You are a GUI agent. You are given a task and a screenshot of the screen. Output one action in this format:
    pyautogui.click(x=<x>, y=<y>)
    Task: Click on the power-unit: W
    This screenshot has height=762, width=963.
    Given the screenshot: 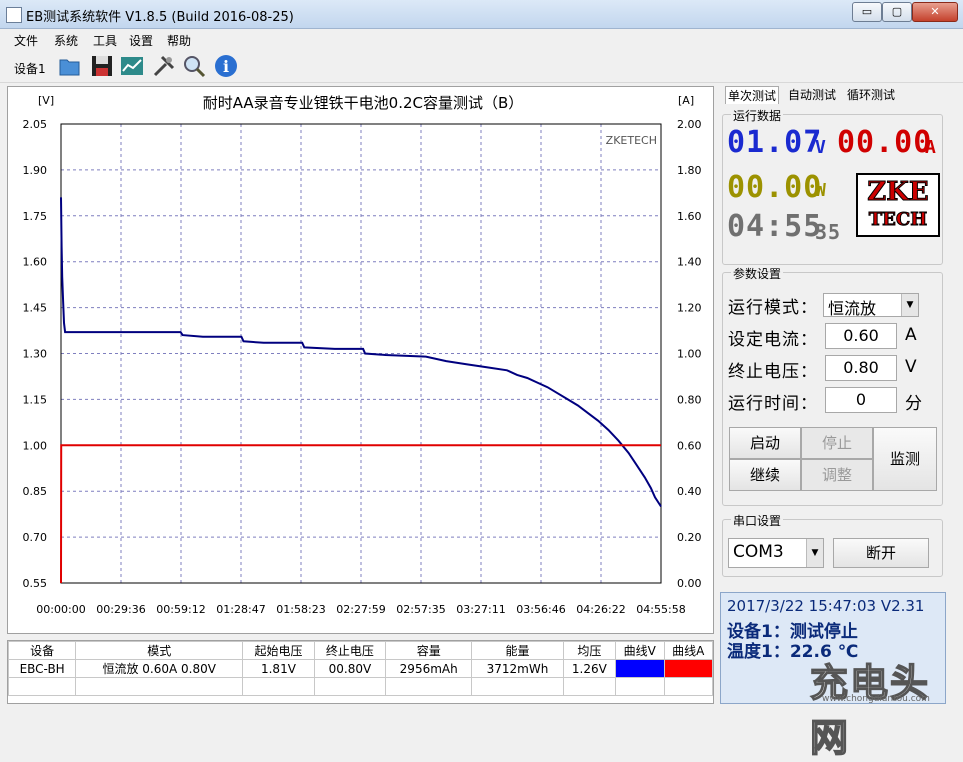 What is the action you would take?
    pyautogui.click(x=821, y=190)
    